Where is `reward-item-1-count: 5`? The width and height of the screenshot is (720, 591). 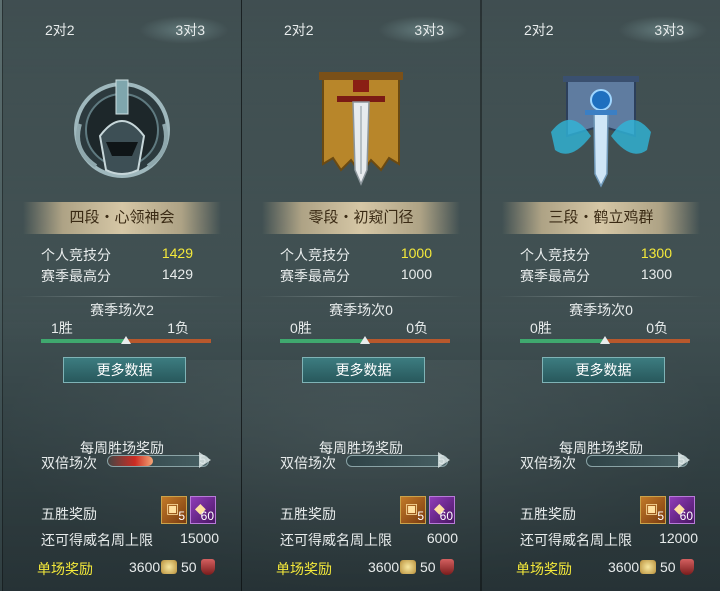
reward-item-1-count: 5 is located at coordinates (181, 516).